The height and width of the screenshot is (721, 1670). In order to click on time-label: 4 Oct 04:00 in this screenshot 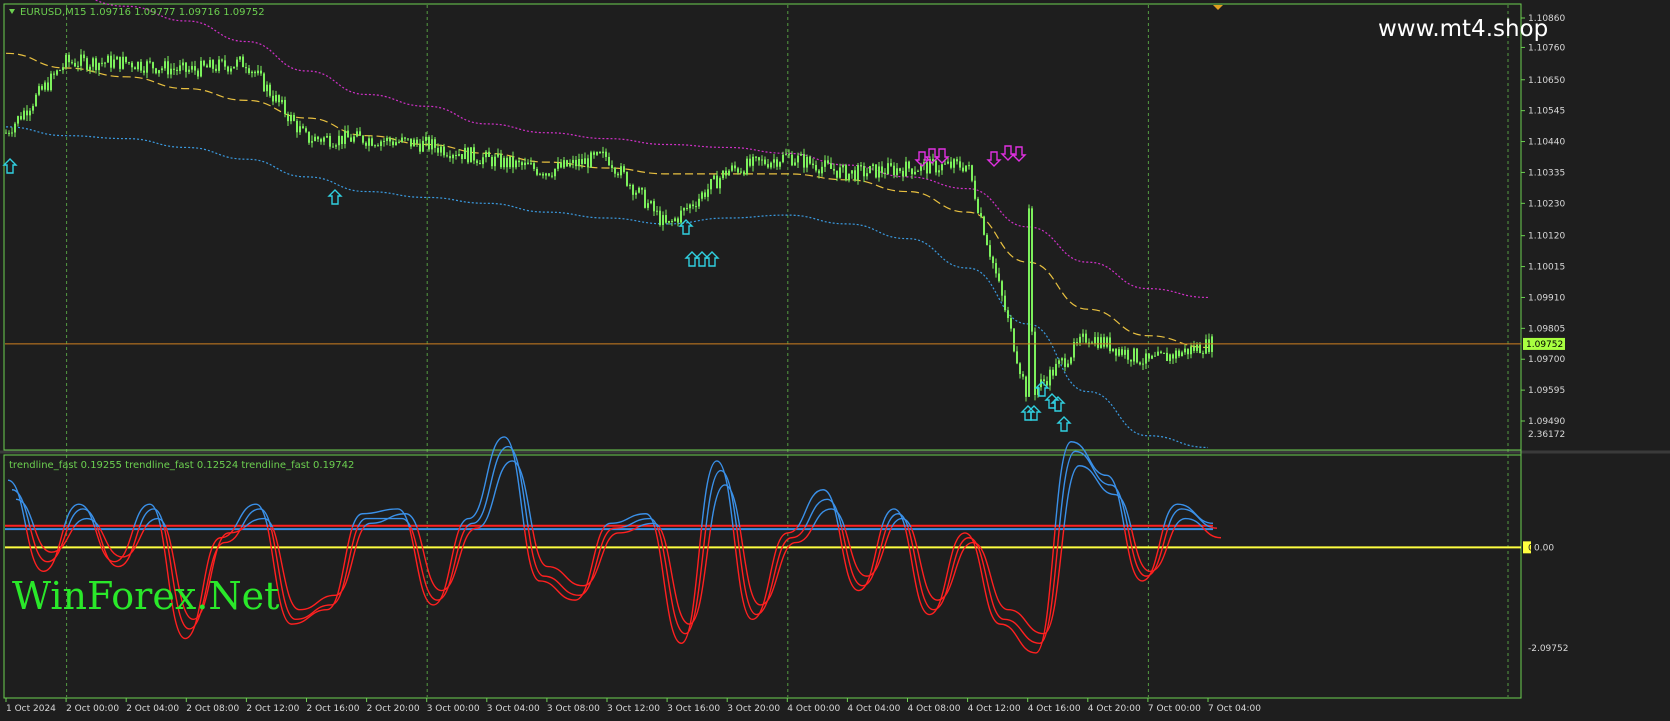, I will do `click(873, 709)`.